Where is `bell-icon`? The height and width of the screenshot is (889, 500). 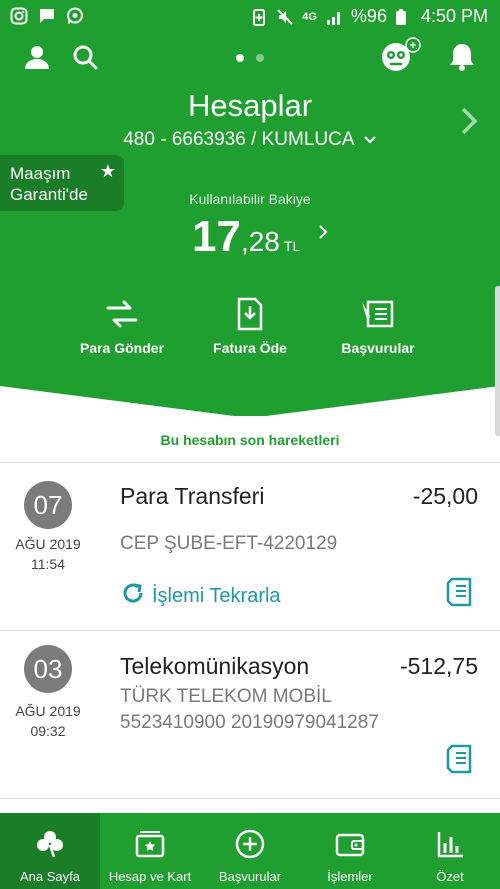
bell-icon is located at coordinates (462, 57).